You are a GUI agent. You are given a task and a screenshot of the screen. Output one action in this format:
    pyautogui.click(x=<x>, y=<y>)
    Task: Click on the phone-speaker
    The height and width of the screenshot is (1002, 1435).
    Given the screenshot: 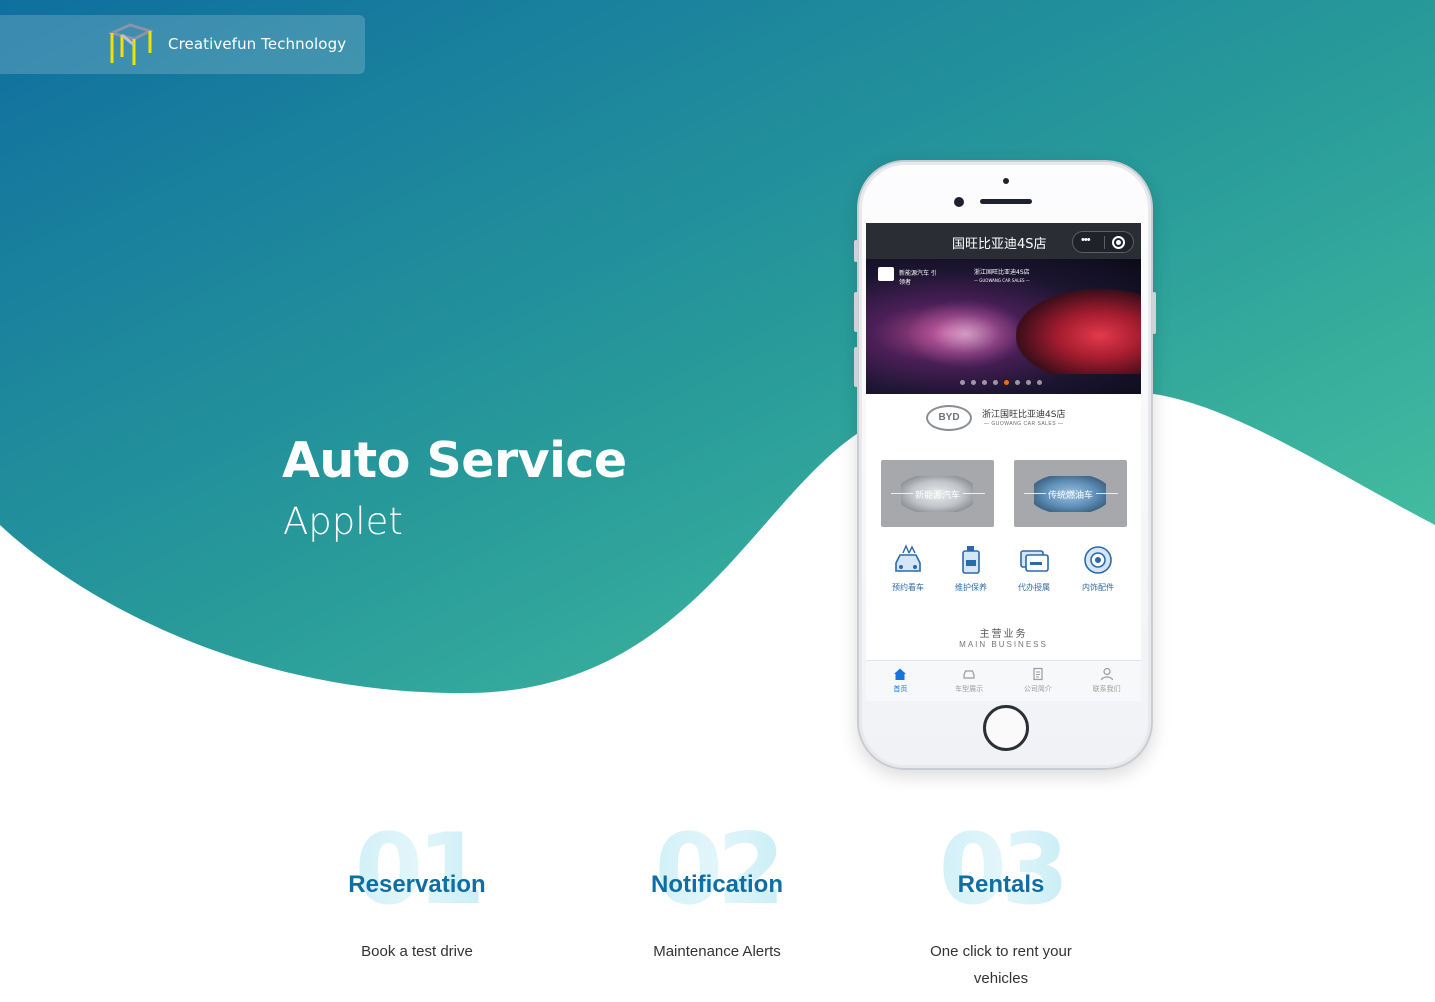 What is the action you would take?
    pyautogui.click(x=1006, y=201)
    